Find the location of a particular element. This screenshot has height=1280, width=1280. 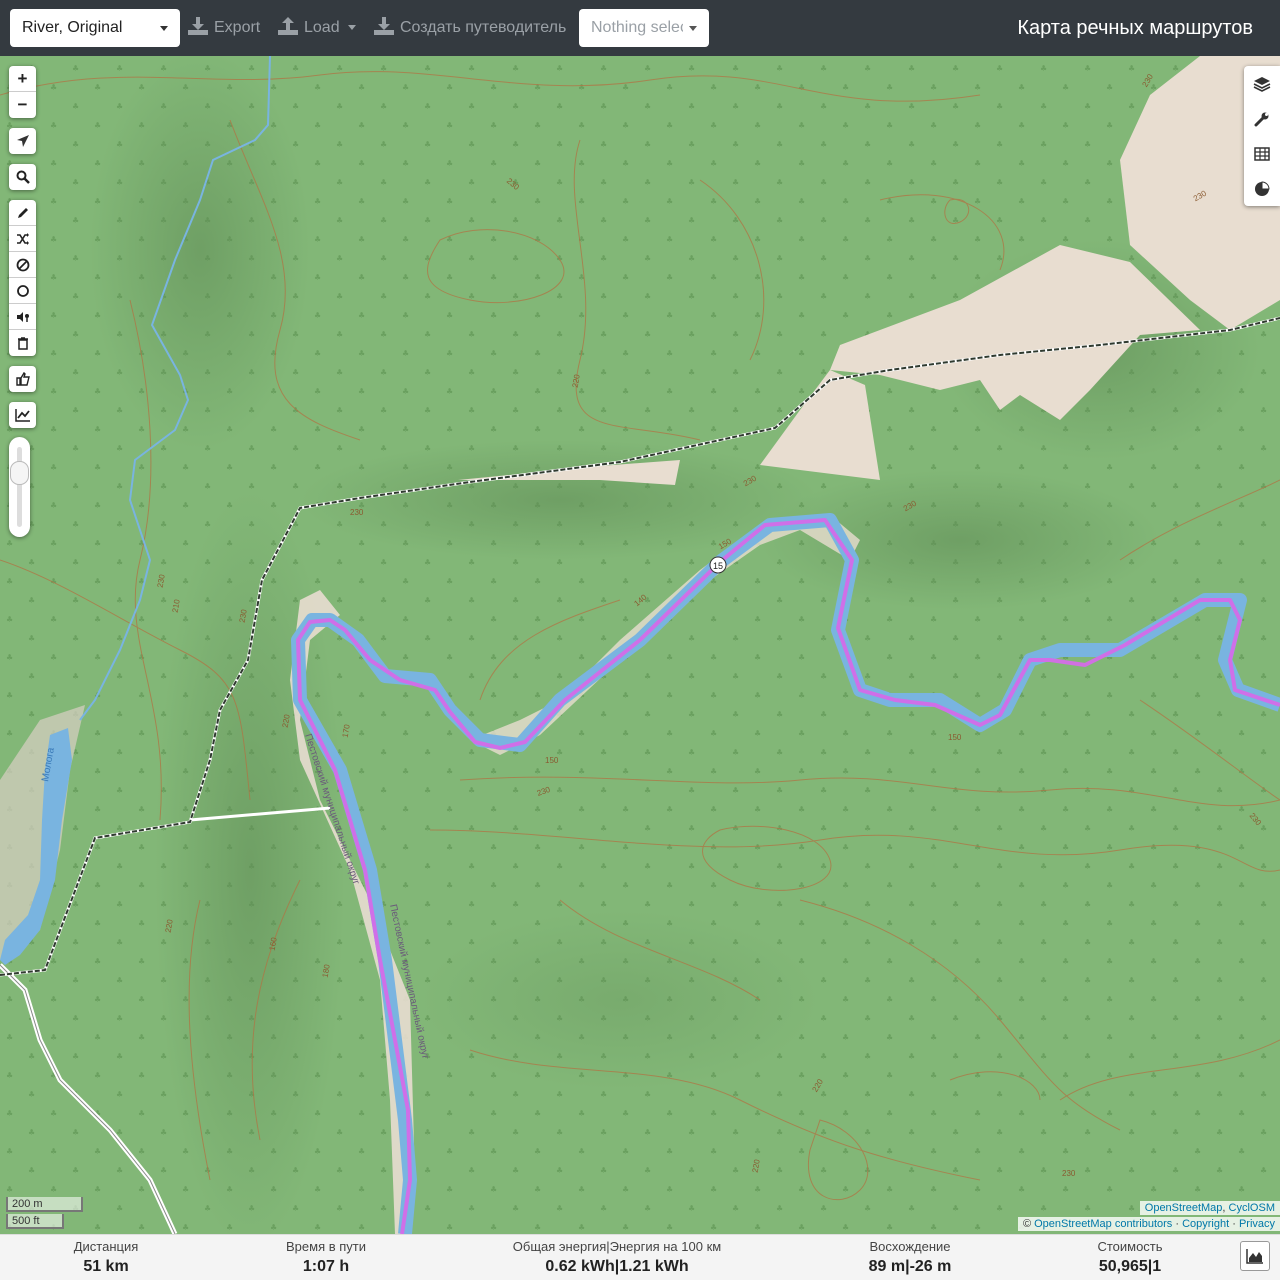

slider-thumb is located at coordinates (19, 473).